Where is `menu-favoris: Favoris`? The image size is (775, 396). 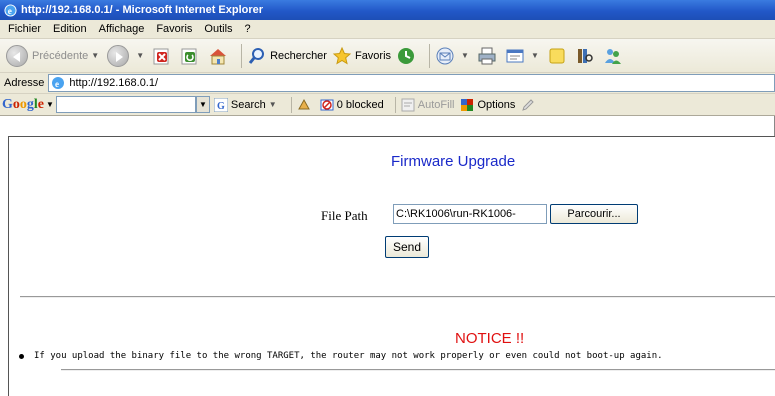 menu-favoris: Favoris is located at coordinates (174, 29).